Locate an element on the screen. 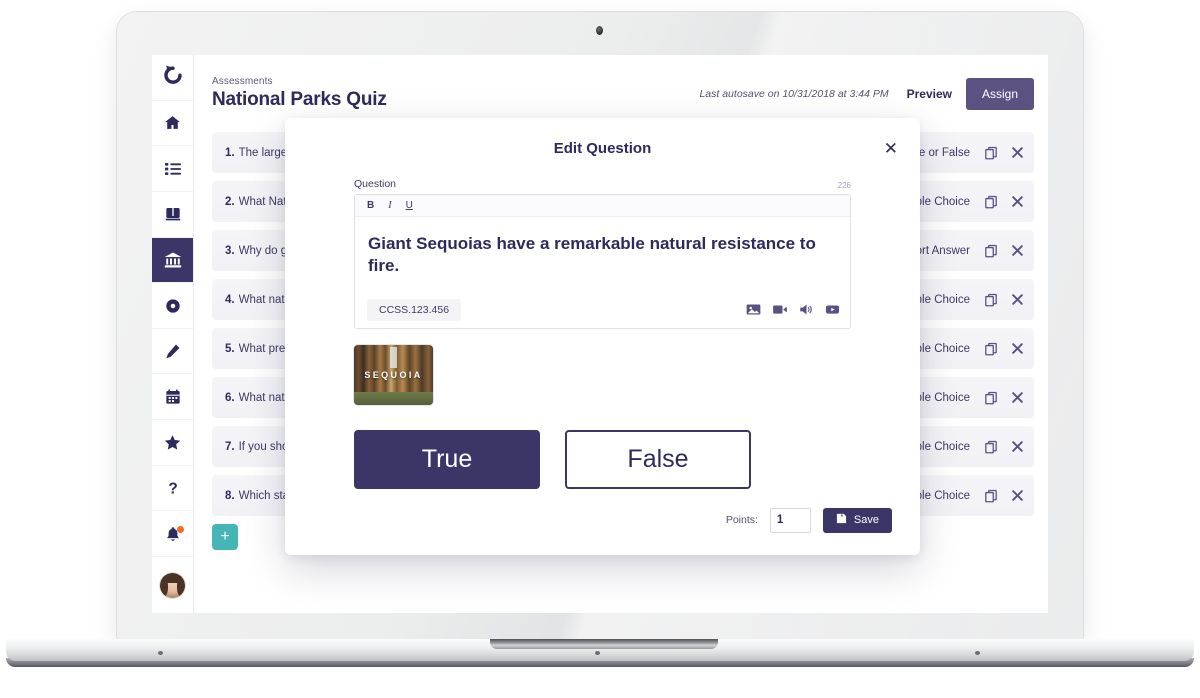 The image size is (1200, 698). question-field-header: Question 226 is located at coordinates (602, 184).